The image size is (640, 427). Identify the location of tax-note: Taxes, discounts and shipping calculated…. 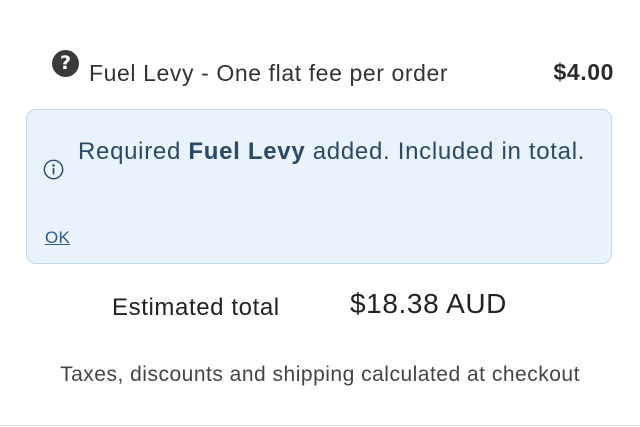
(320, 374).